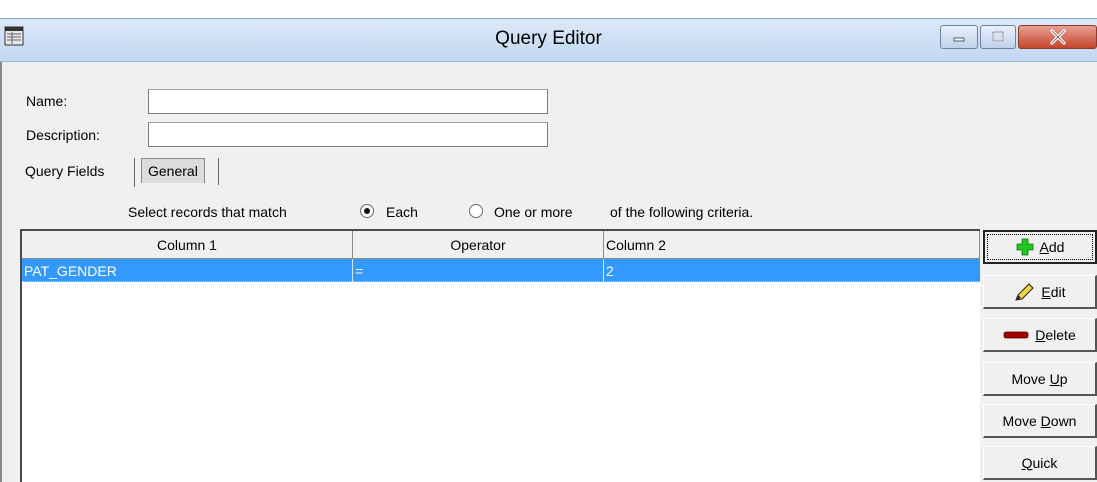 The height and width of the screenshot is (482, 1097). Describe the element at coordinates (207, 212) in the screenshot. I see `criteria-prefix: Select records that match` at that location.